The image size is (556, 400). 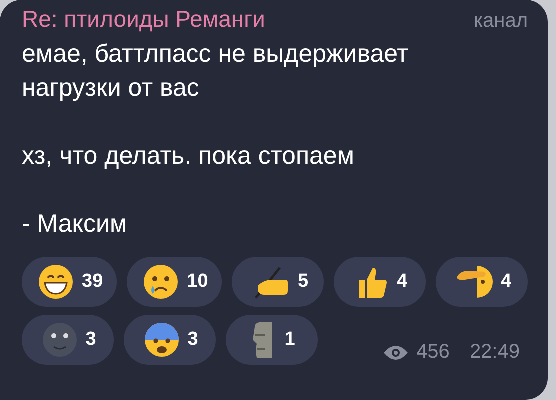 What do you see at coordinates (75, 224) in the screenshot?
I see `message-text: - Максим` at bounding box center [75, 224].